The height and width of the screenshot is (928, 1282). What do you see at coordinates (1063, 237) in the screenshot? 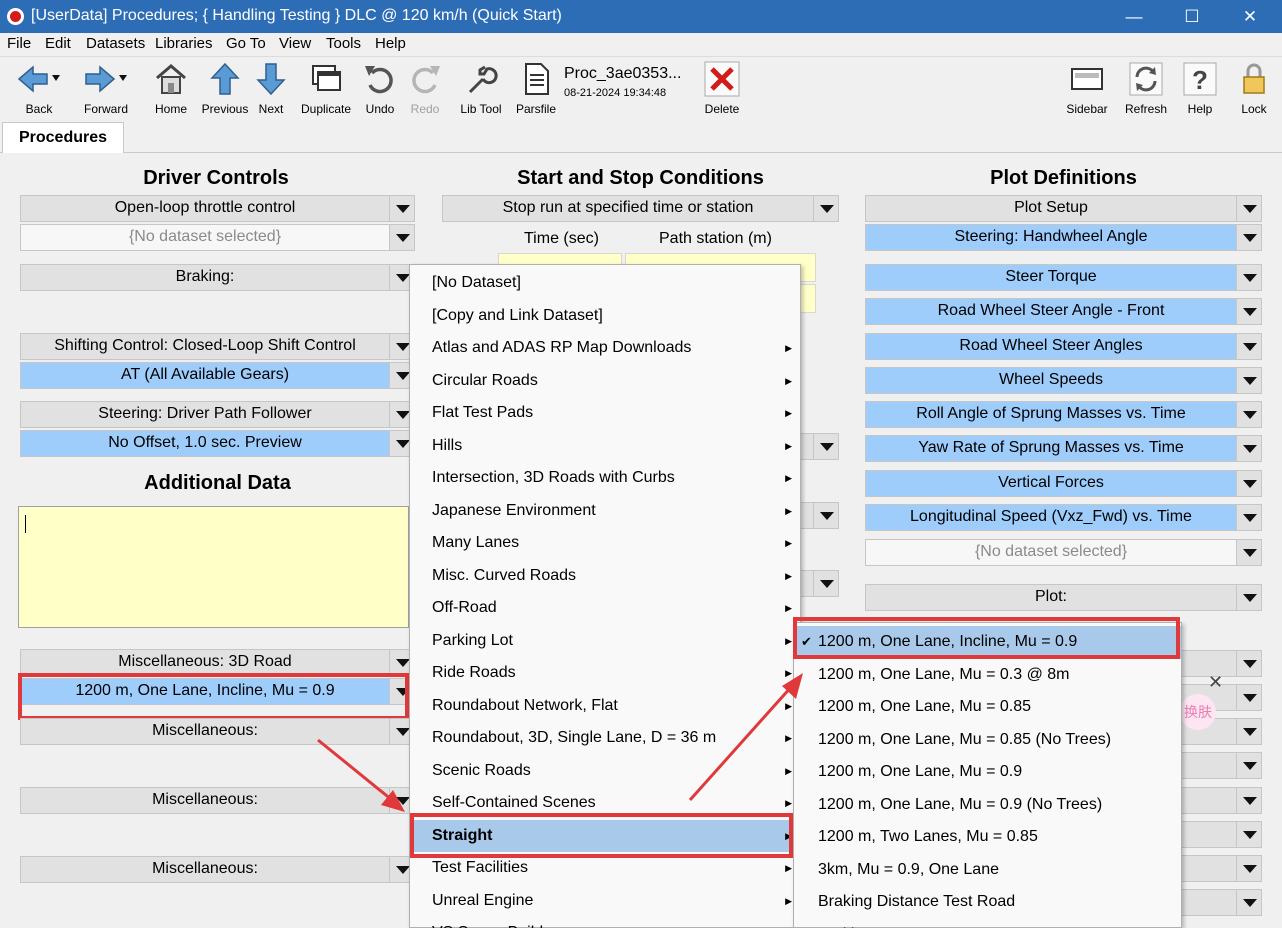
I see `plot-item-dropdown: Steering: Handwheel Angle` at bounding box center [1063, 237].